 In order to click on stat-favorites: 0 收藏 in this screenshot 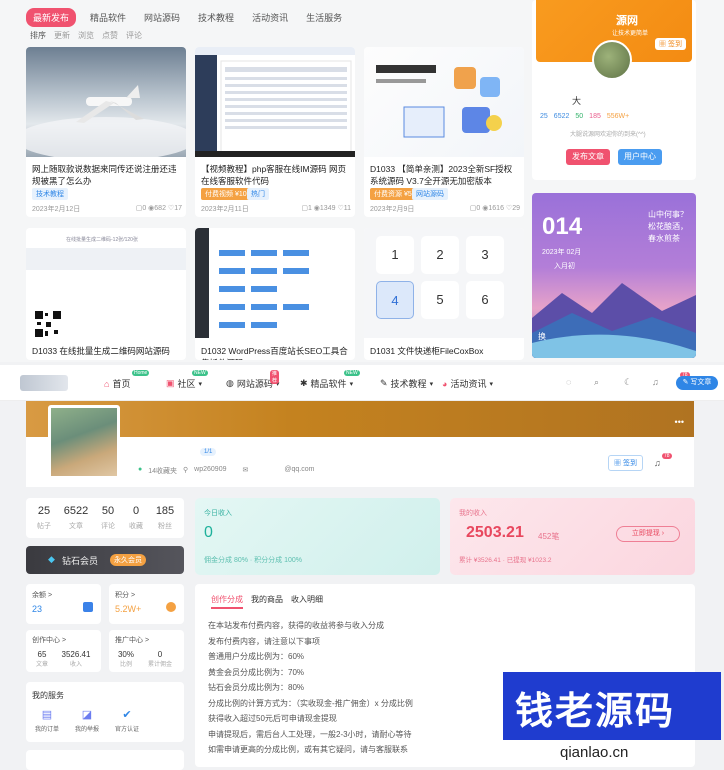, I will do `click(136, 518)`.